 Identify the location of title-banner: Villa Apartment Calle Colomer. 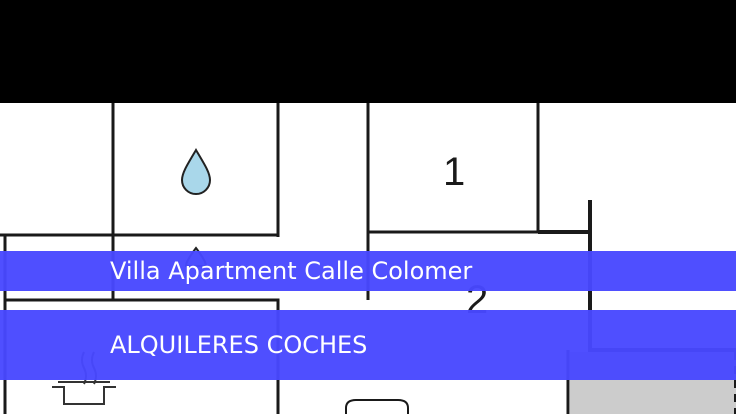
(368, 271).